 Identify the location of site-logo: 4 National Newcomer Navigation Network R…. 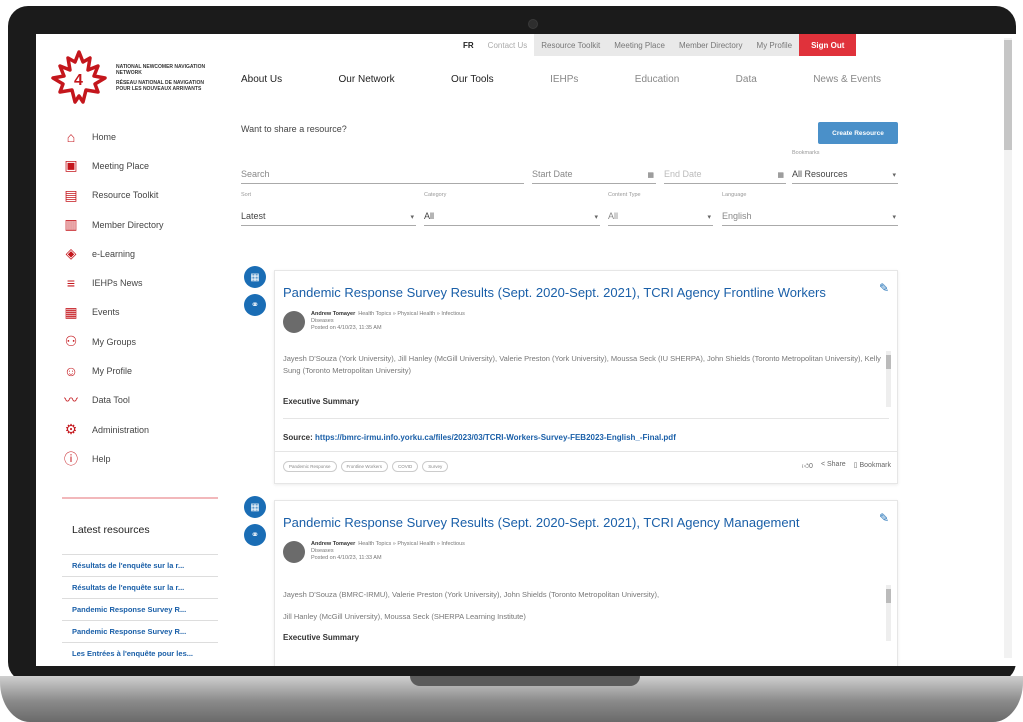
(140, 78).